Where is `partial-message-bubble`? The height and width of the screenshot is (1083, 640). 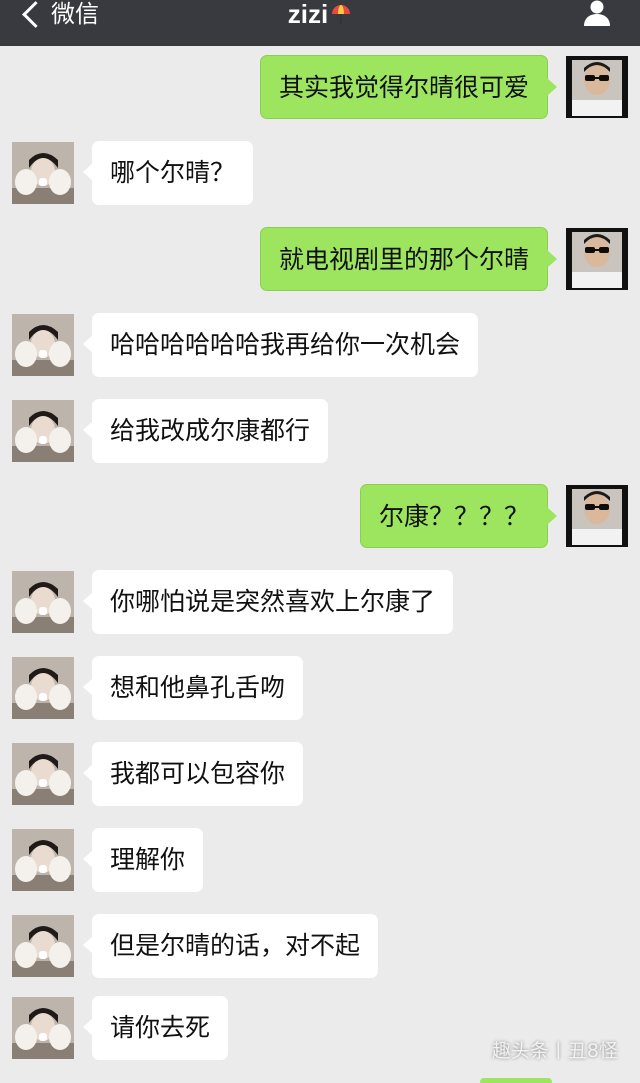
partial-message-bubble is located at coordinates (516, 1080).